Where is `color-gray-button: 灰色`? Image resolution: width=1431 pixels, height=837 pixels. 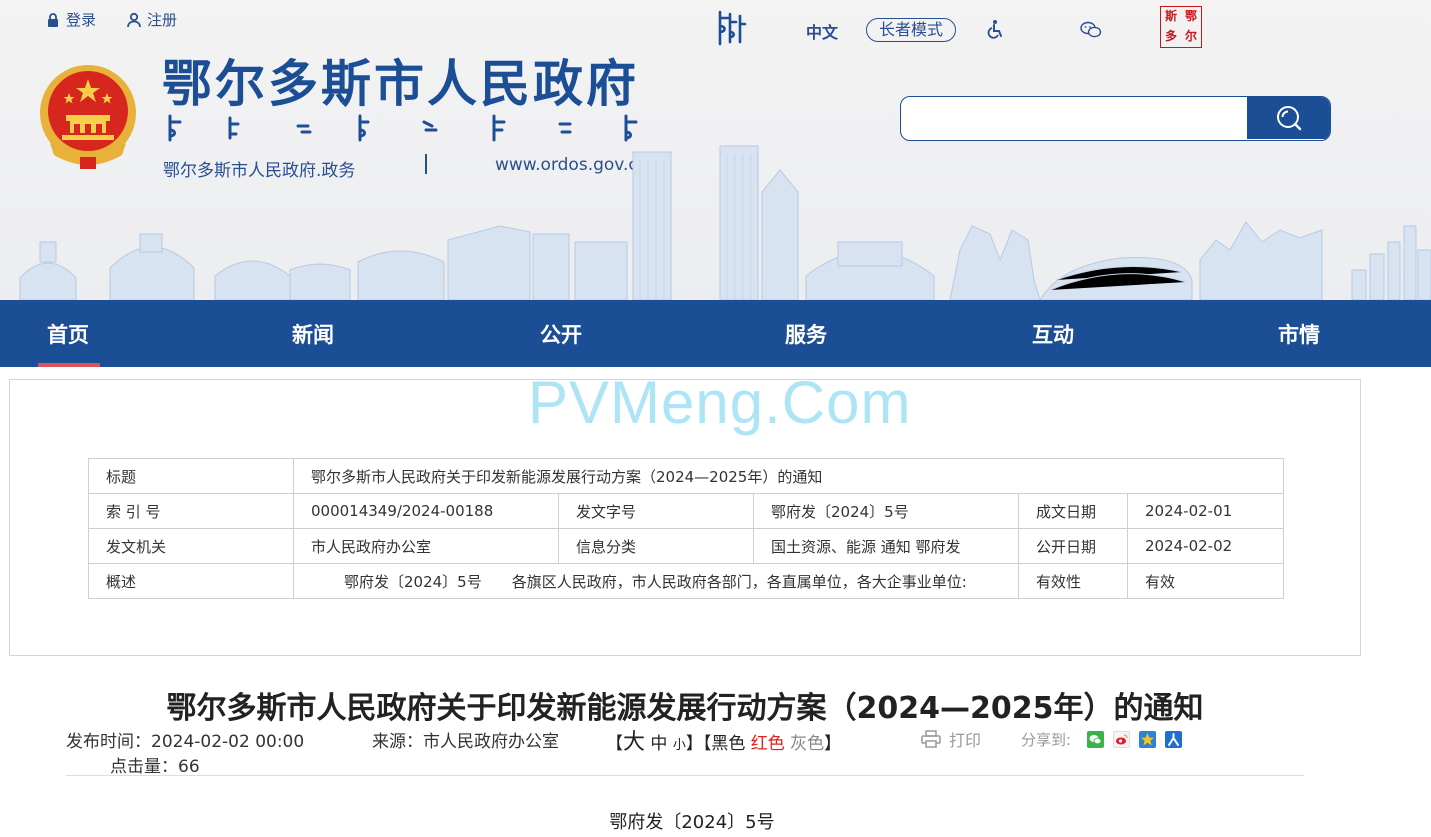 color-gray-button: 灰色 is located at coordinates (807, 744).